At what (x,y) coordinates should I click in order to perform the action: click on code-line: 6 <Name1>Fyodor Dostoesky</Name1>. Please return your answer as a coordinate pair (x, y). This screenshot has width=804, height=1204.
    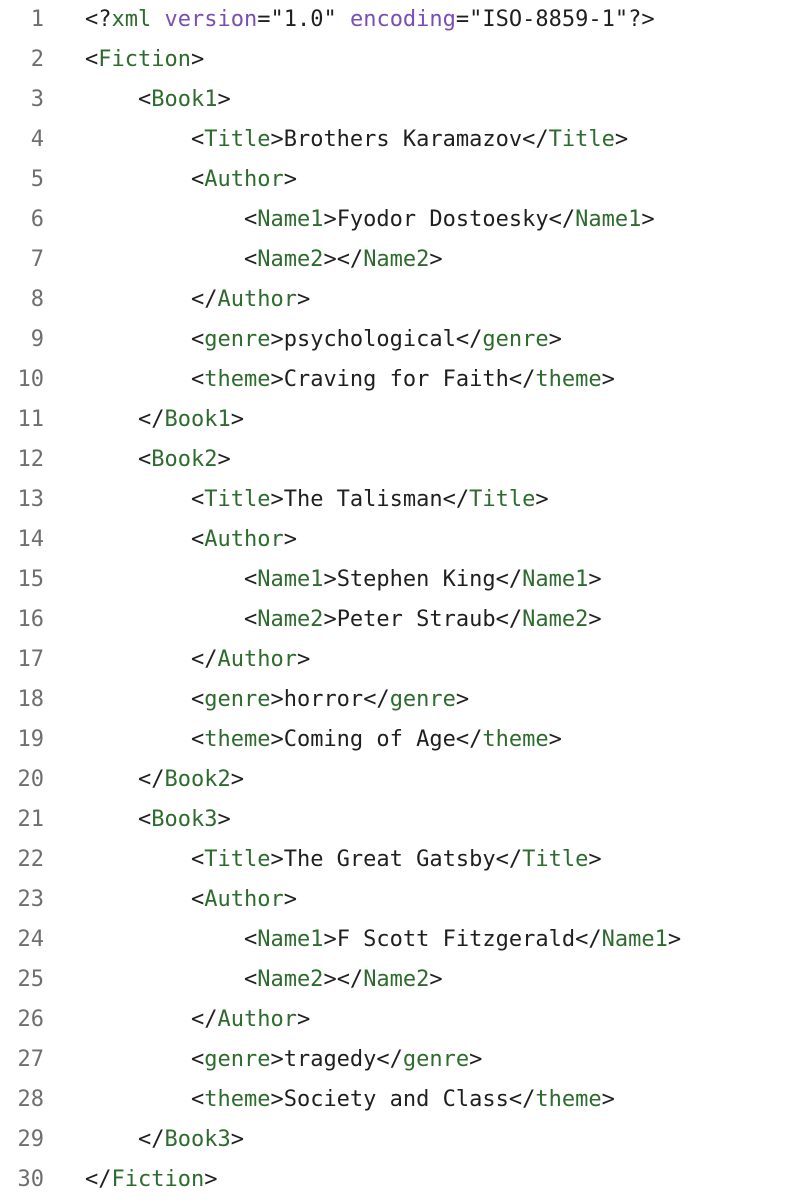
    Looking at the image, I should click on (402, 220).